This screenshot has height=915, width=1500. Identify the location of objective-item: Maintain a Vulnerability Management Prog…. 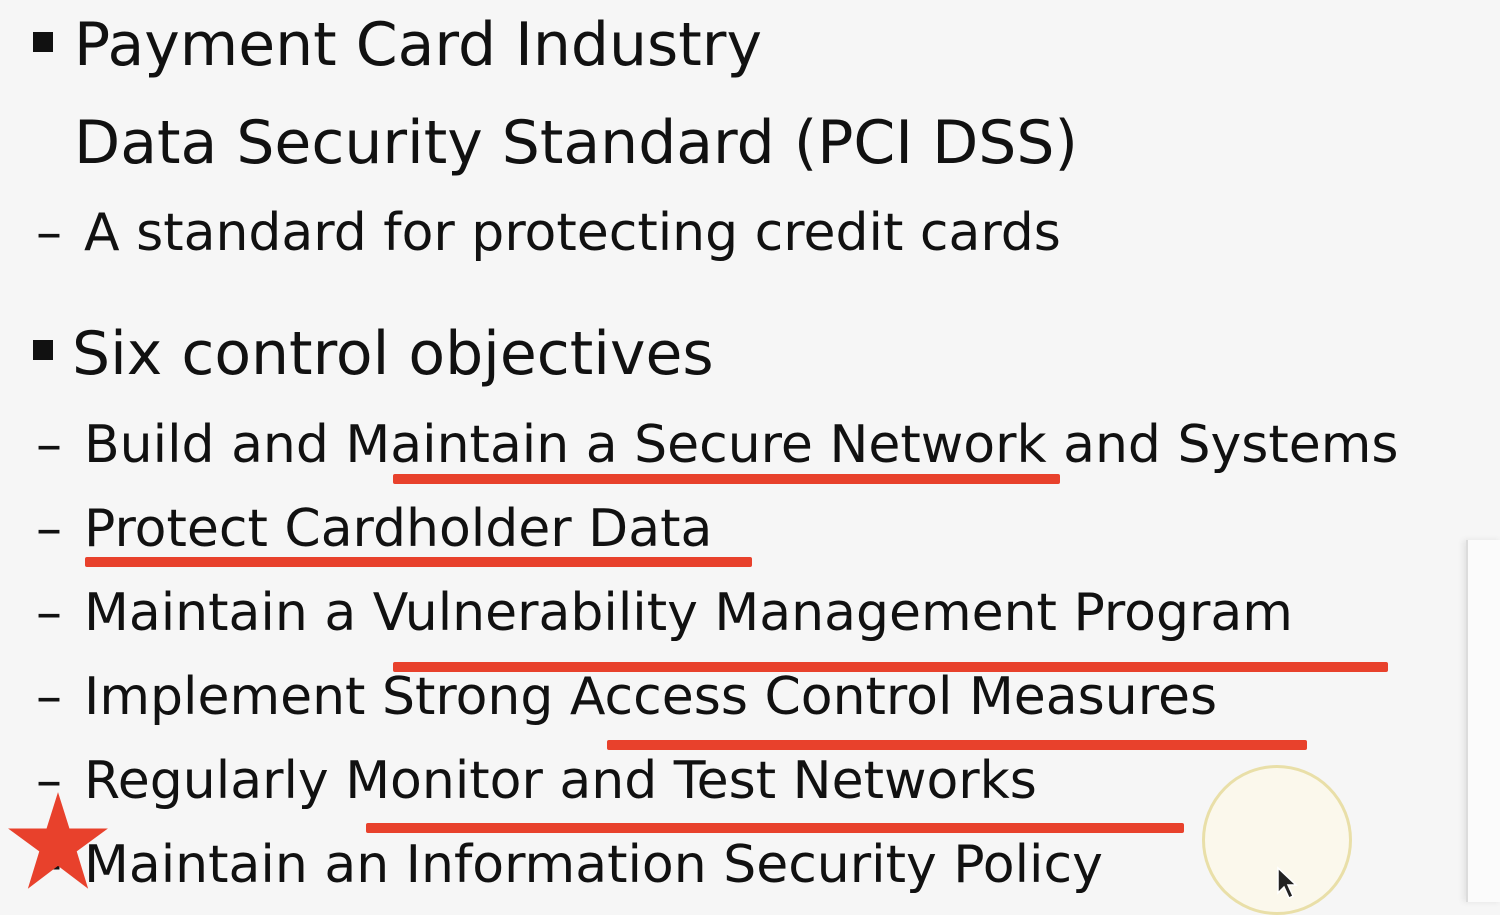
(688, 613).